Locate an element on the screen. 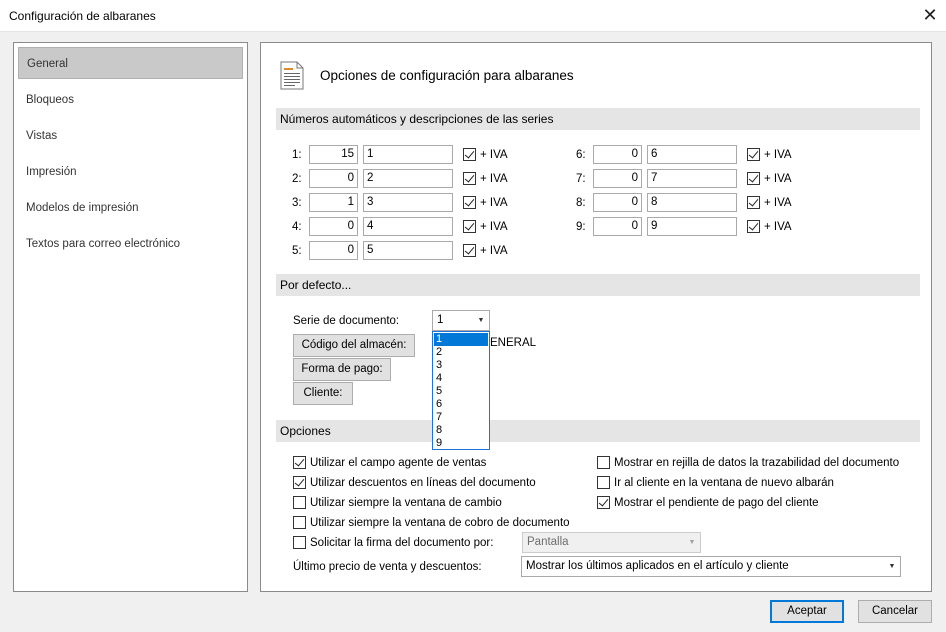 This screenshot has height=632, width=946. series-label: 2: is located at coordinates (297, 179).